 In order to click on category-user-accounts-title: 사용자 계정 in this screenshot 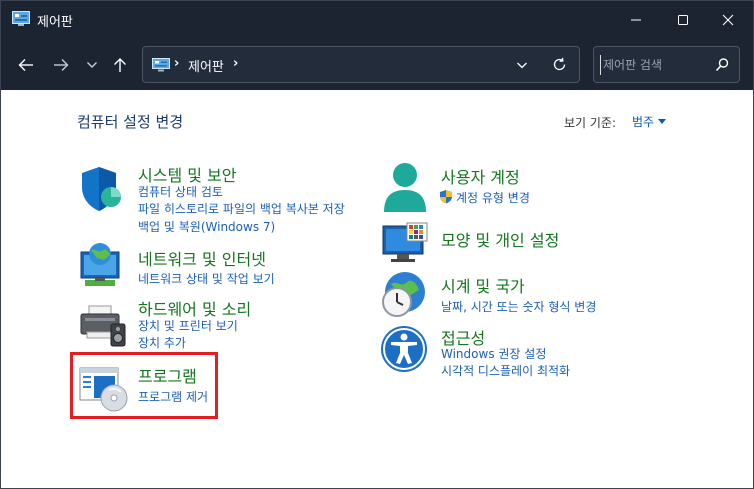, I will do `click(480, 176)`.